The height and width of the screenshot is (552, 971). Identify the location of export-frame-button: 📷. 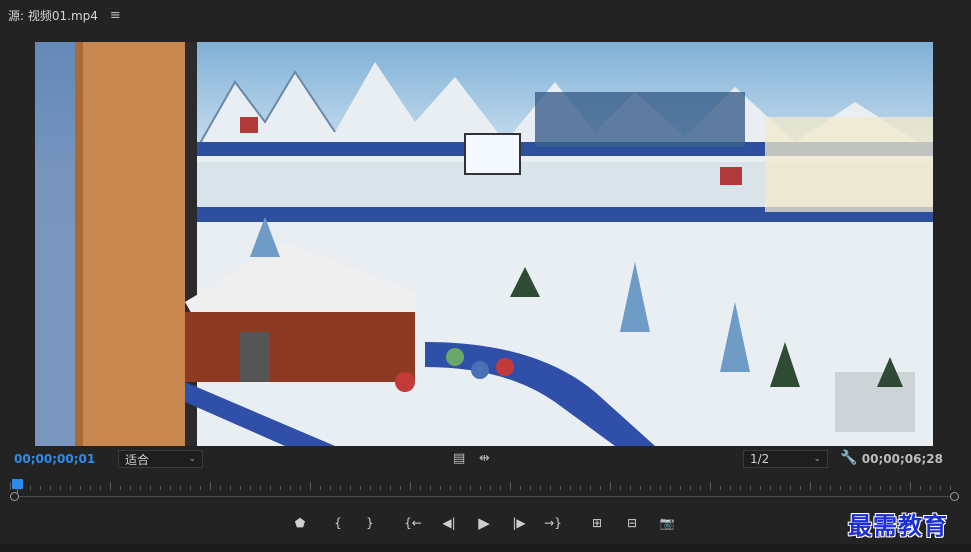
(667, 523).